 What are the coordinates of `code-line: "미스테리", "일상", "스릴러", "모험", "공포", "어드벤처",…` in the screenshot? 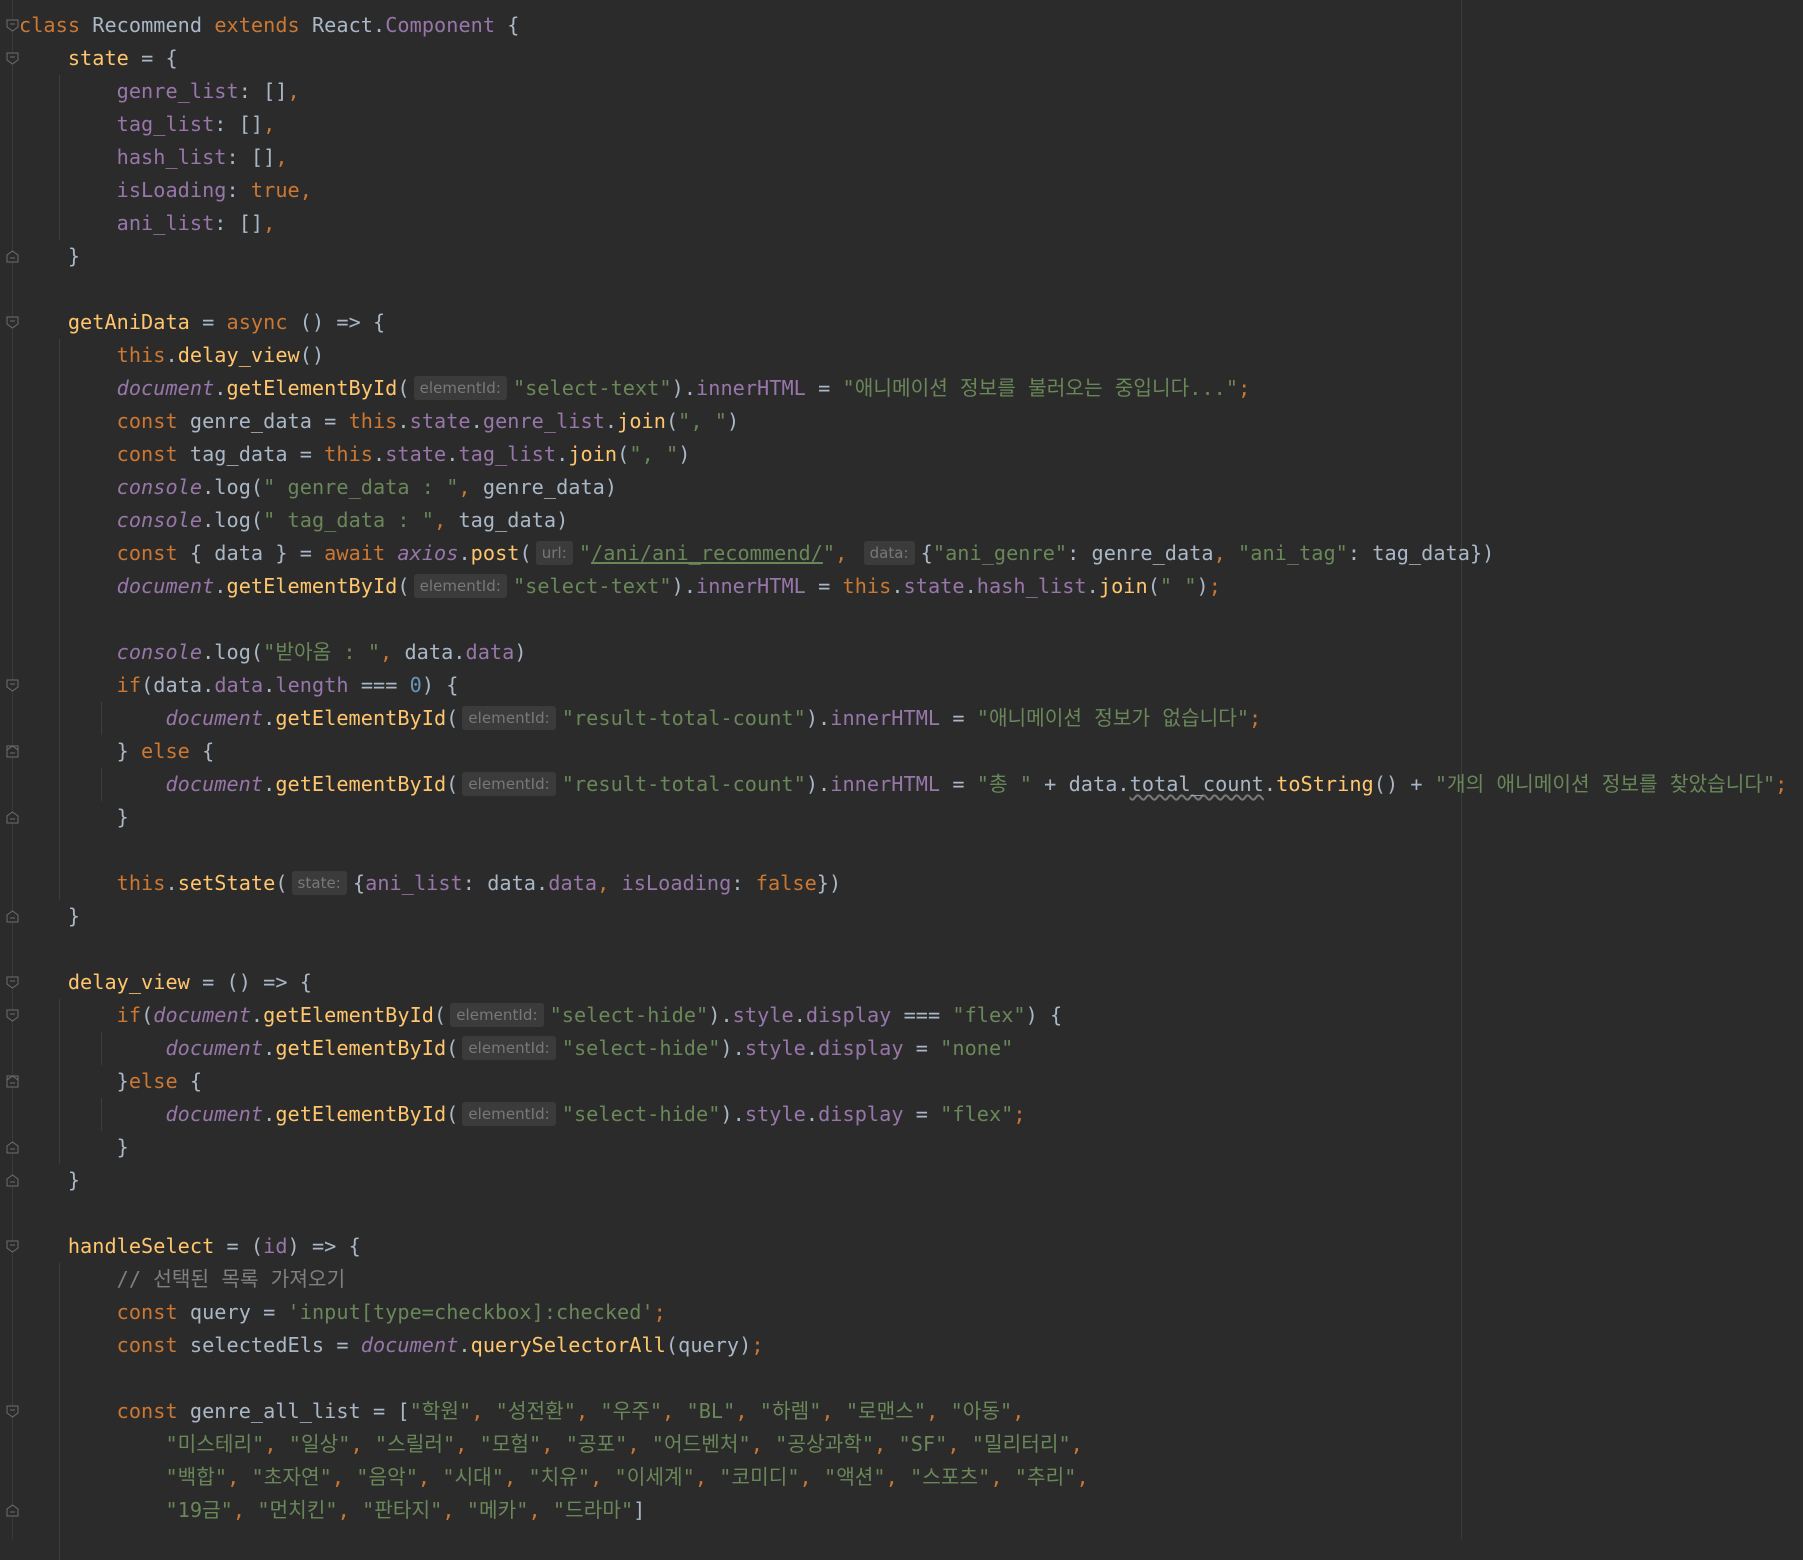 It's located at (551, 1444).